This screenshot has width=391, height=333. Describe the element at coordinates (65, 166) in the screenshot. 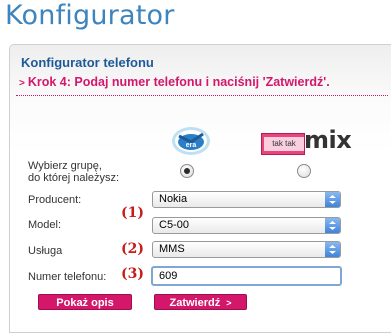

I see `operator-group-label-line1: Wybierz grupę,` at that location.